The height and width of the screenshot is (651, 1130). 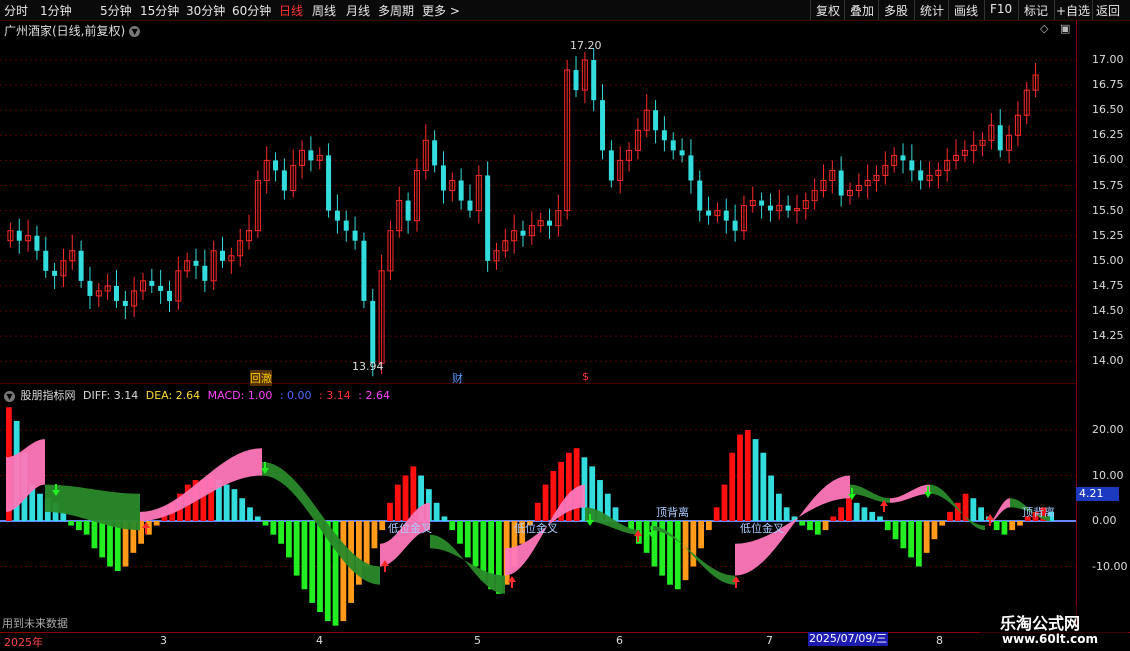 What do you see at coordinates (966, 10) in the screenshot?
I see `draw-line-button: 画线` at bounding box center [966, 10].